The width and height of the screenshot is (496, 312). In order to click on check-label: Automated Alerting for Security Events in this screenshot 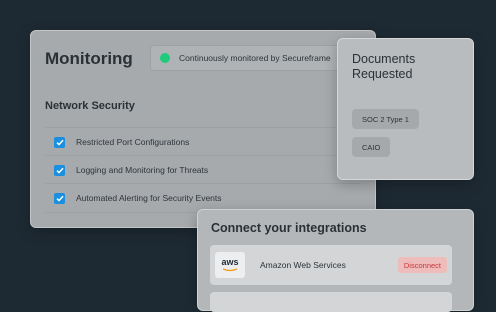, I will do `click(149, 198)`.